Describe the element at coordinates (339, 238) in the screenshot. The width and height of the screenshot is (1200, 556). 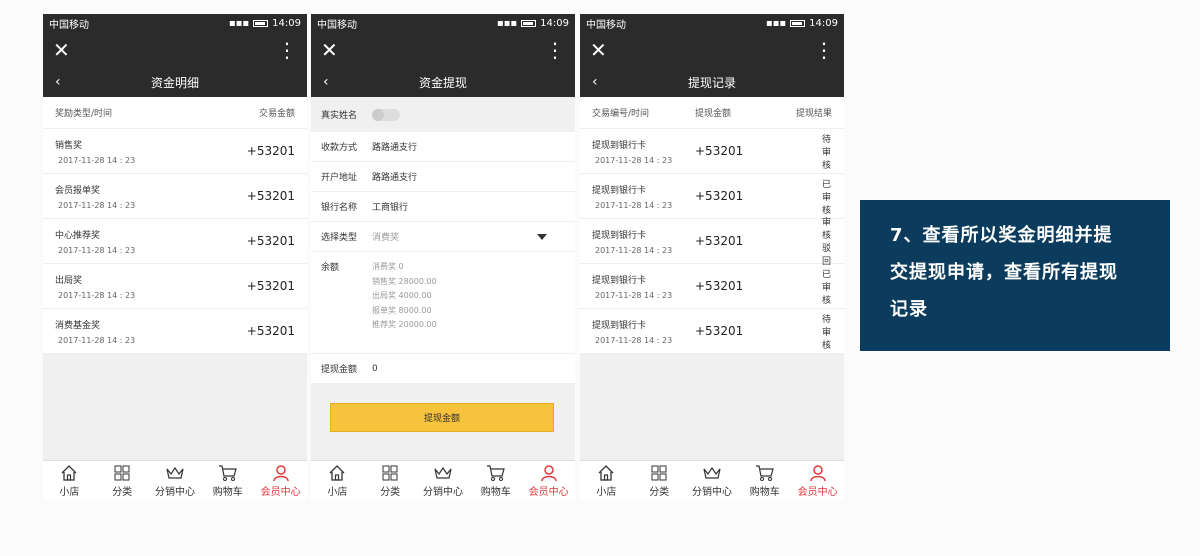
I see `select-label: 选择类型` at that location.